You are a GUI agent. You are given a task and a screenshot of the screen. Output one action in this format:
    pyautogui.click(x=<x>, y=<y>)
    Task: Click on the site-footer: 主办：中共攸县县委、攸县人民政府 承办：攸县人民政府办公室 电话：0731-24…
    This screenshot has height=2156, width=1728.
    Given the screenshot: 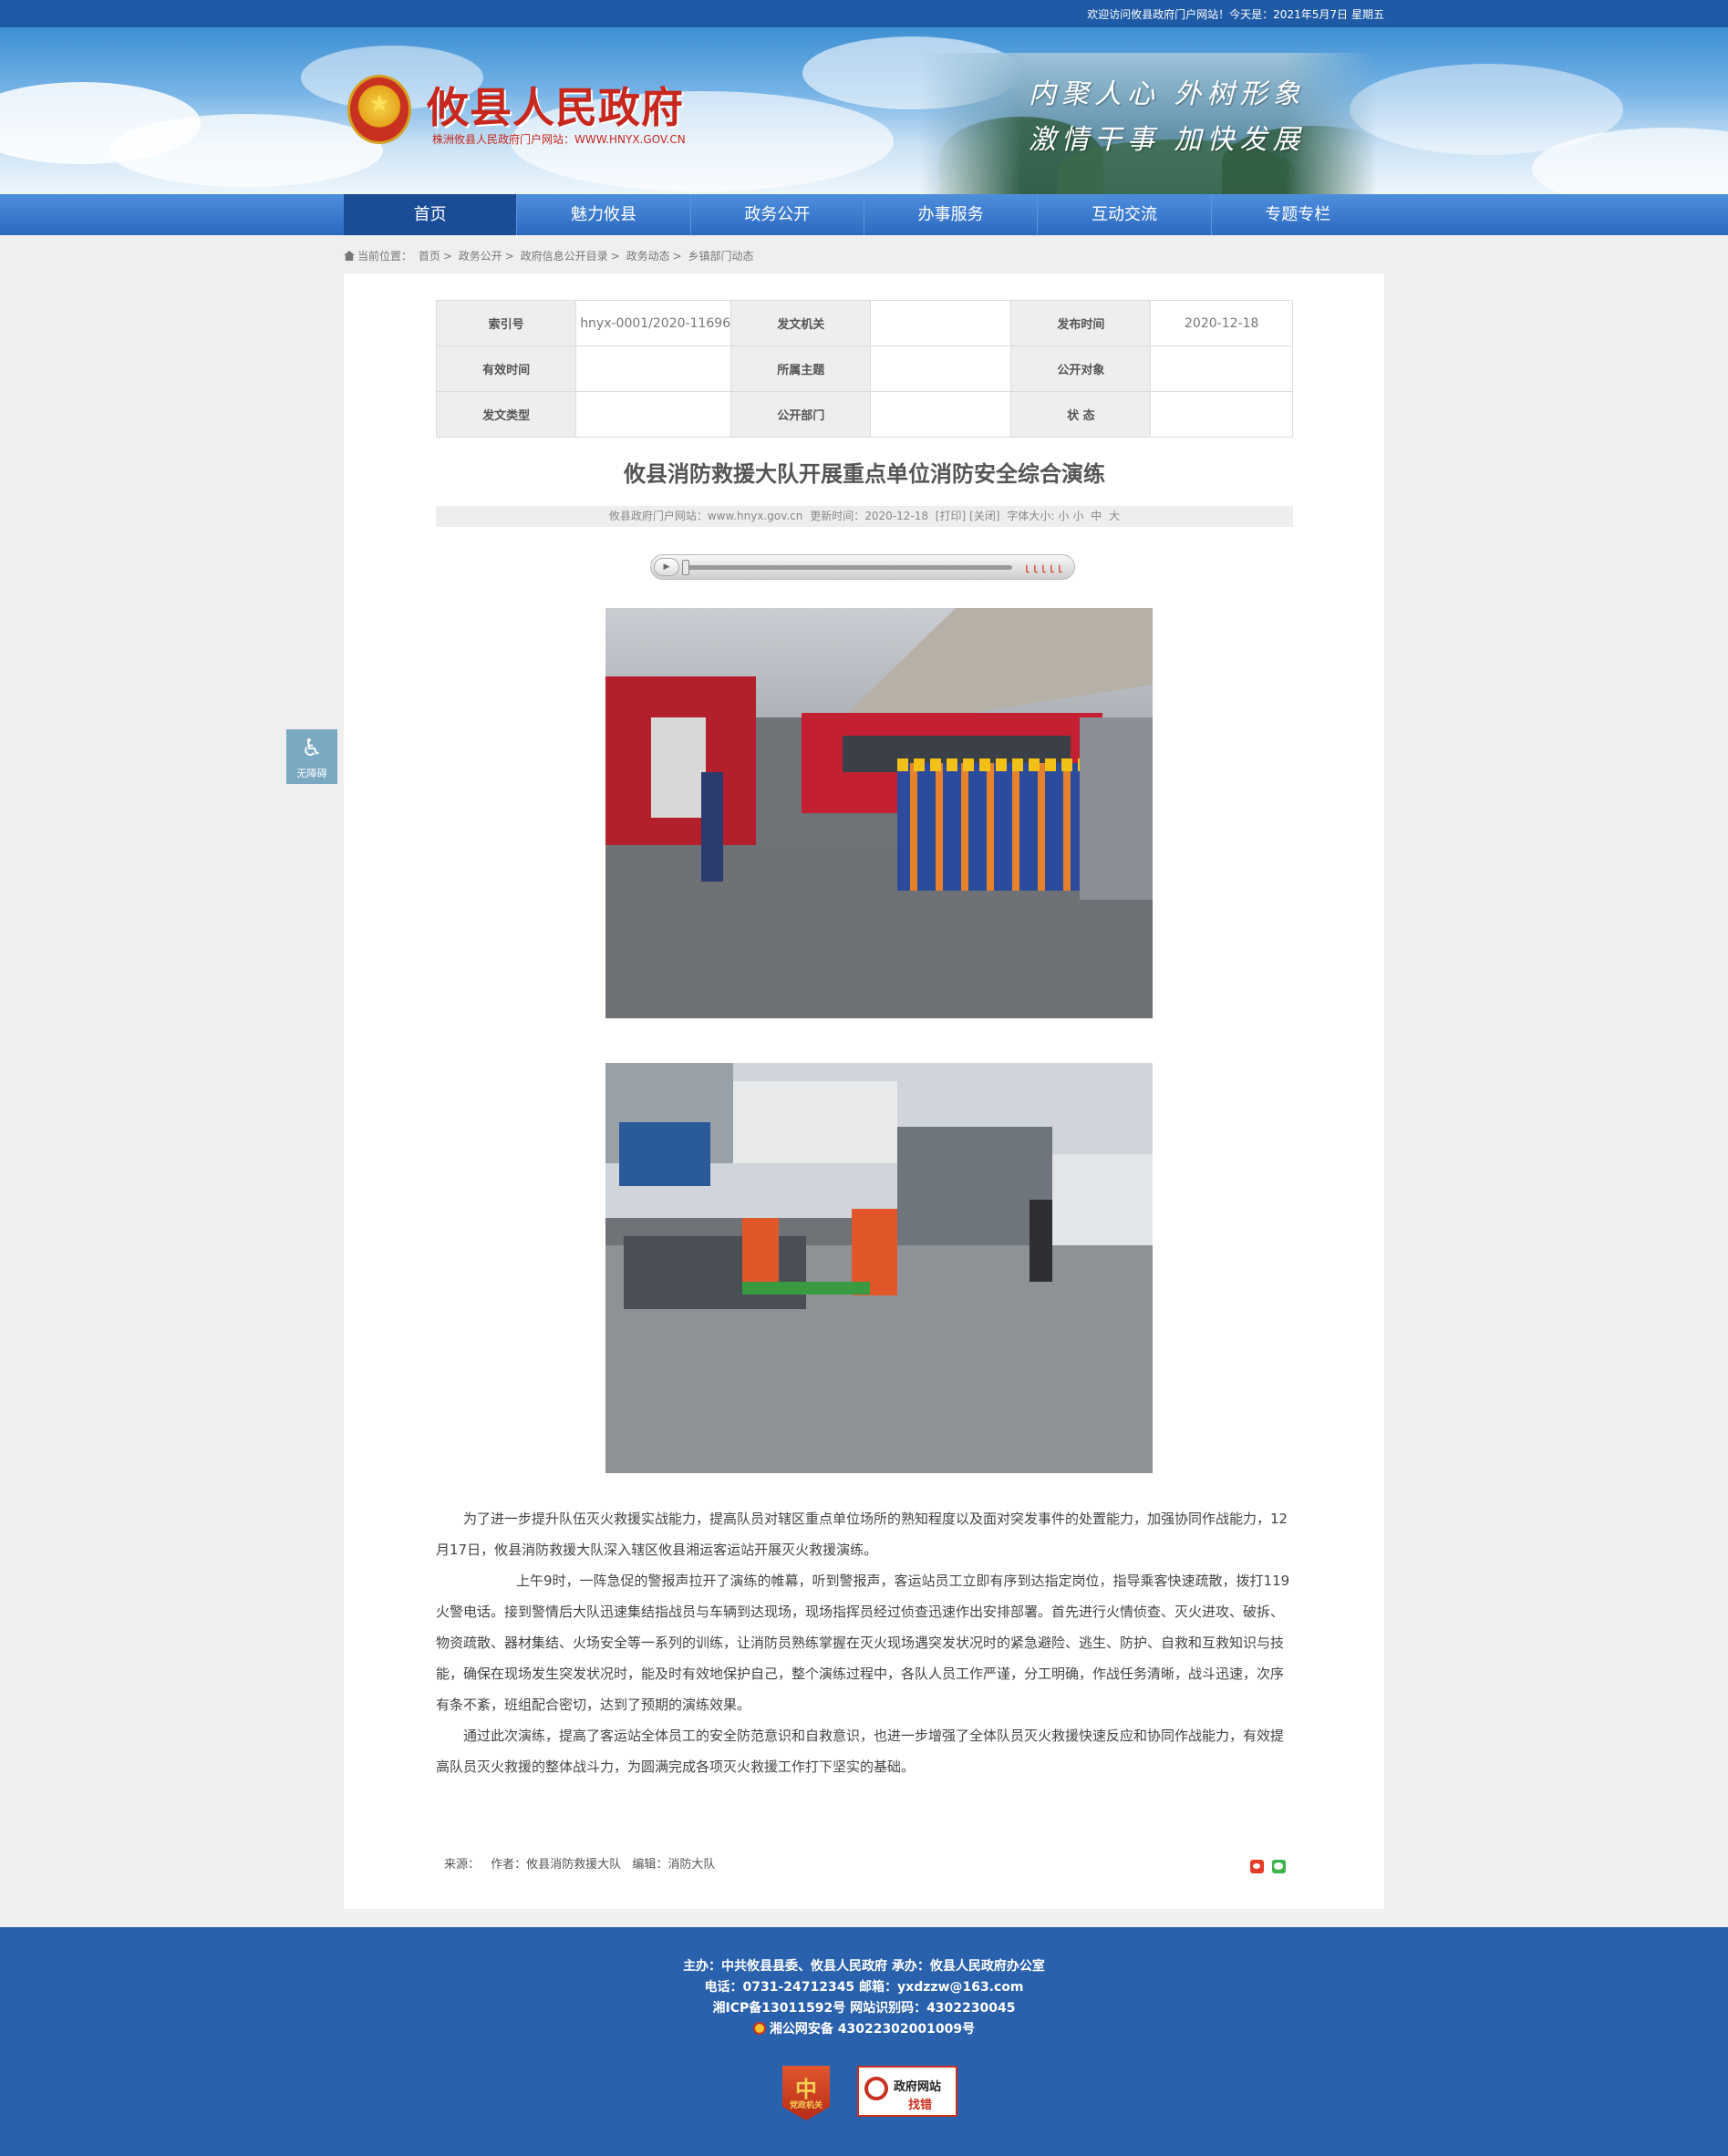 What is the action you would take?
    pyautogui.click(x=864, y=2041)
    